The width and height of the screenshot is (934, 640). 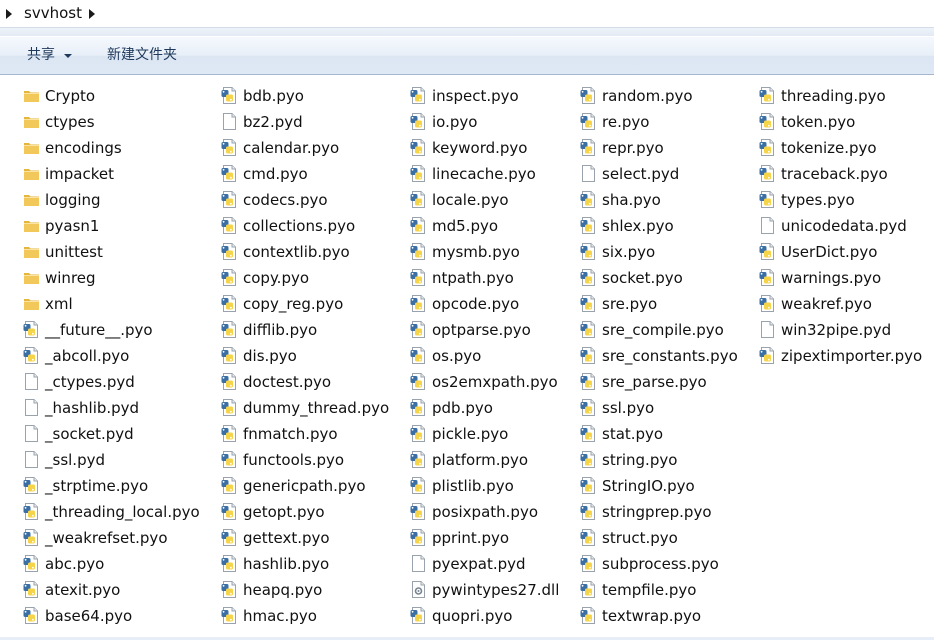 I want to click on new-folder-button: 新建文件夹, so click(x=142, y=55).